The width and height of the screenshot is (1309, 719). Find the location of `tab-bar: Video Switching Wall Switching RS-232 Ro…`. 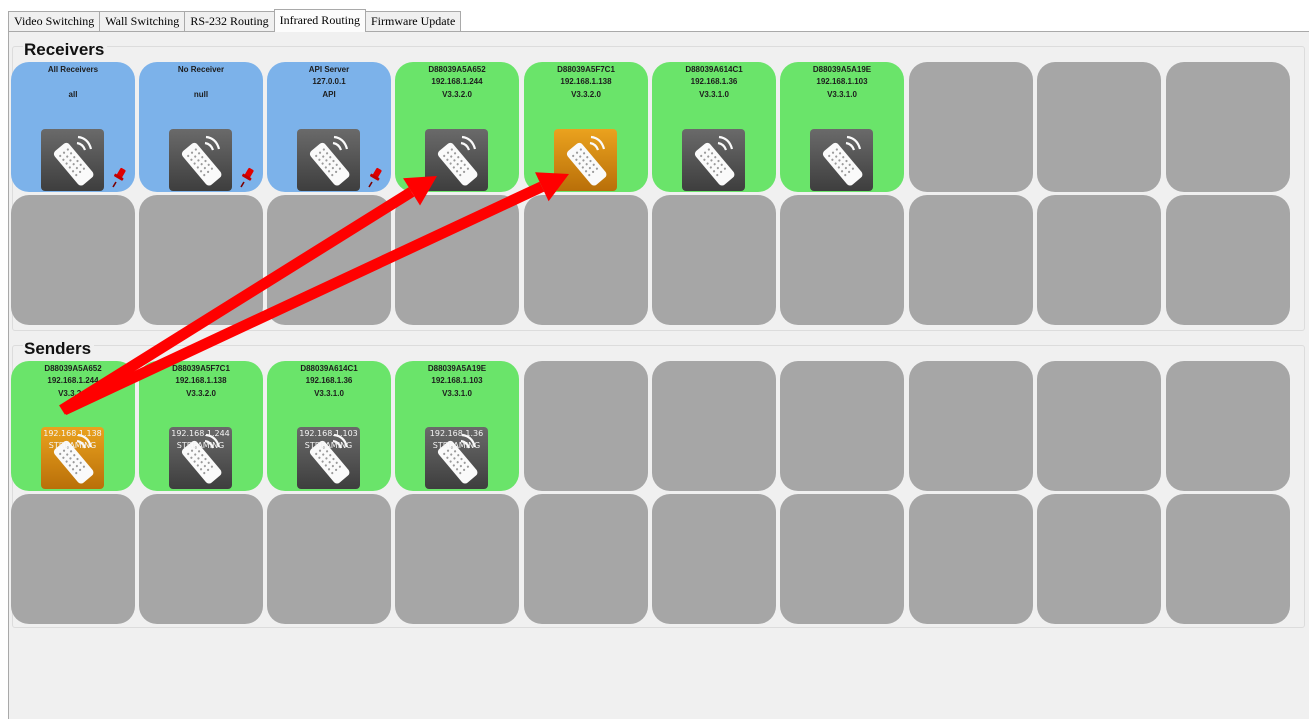

tab-bar: Video Switching Wall Switching RS-232 Ro… is located at coordinates (235, 20).